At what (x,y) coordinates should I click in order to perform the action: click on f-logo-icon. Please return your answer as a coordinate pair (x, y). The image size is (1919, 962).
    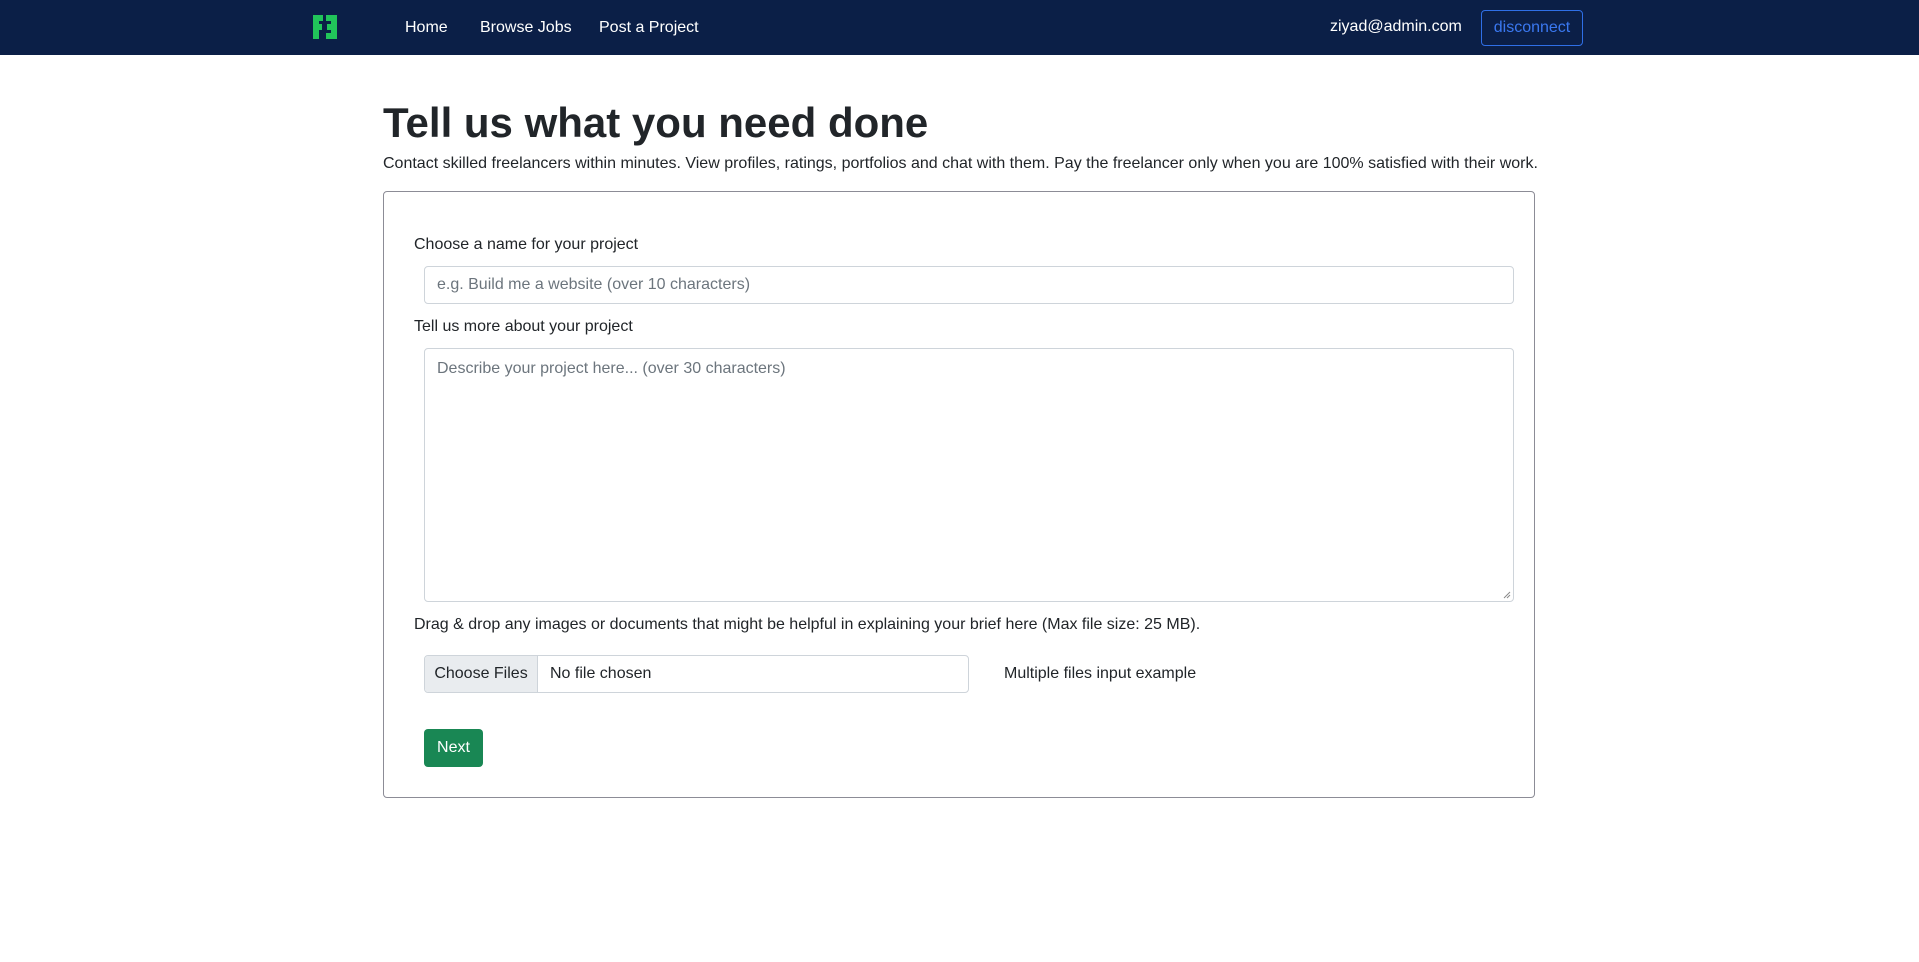
    Looking at the image, I should click on (325, 27).